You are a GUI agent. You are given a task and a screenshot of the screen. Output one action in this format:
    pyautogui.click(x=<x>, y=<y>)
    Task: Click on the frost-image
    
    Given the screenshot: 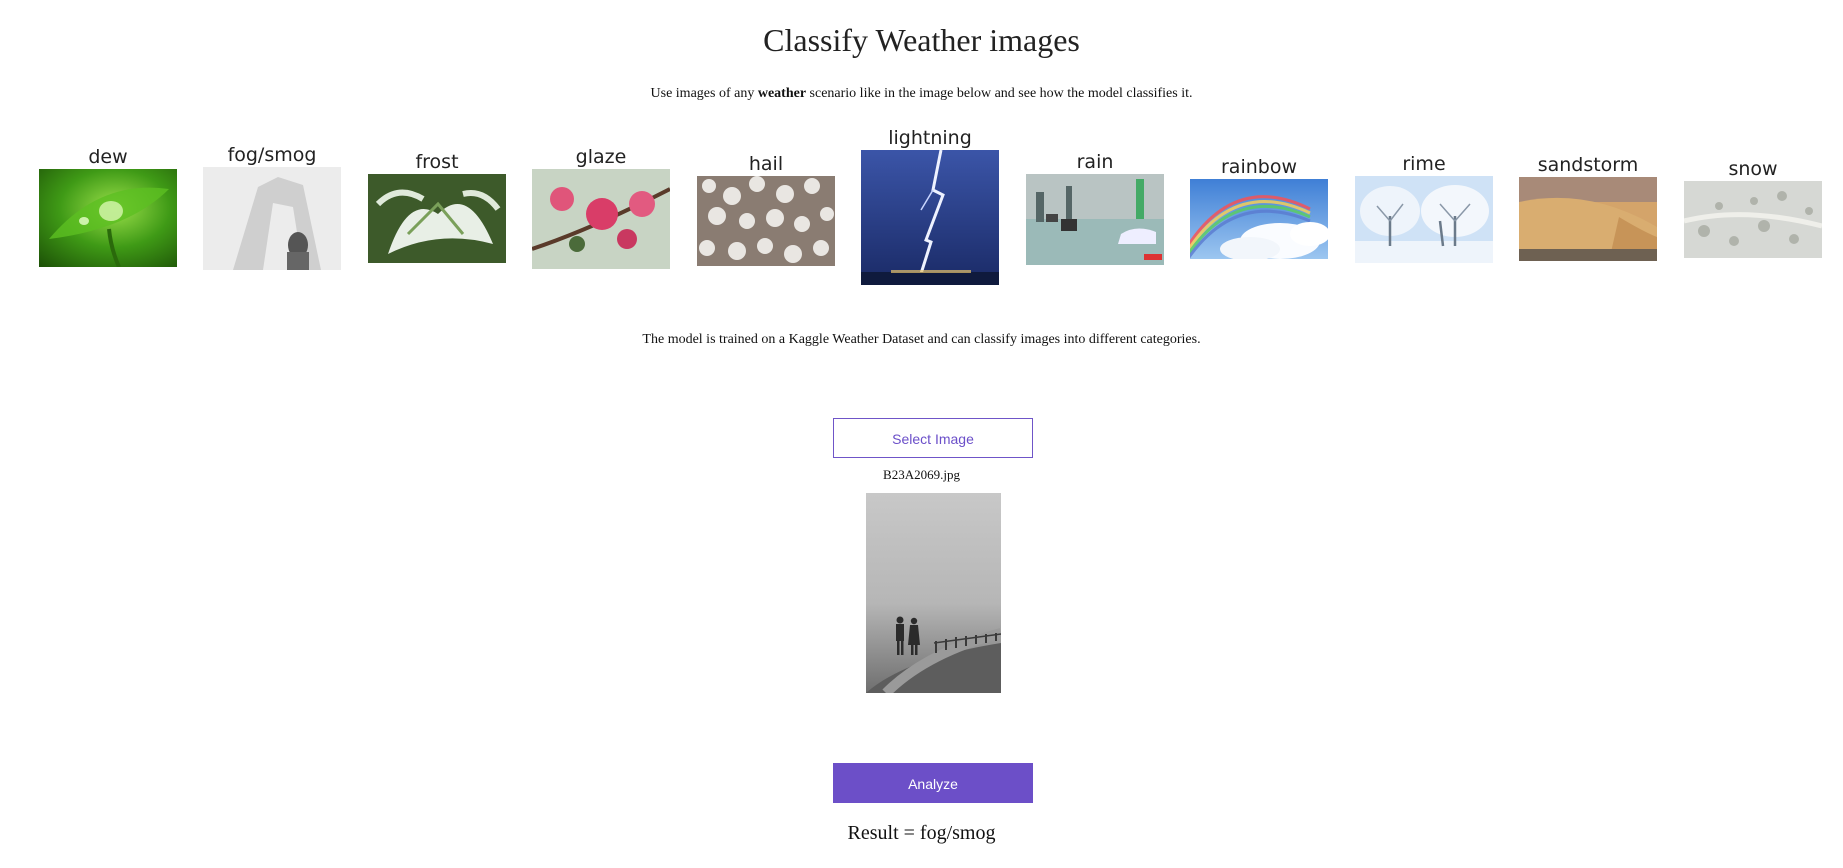 What is the action you would take?
    pyautogui.click(x=437, y=218)
    